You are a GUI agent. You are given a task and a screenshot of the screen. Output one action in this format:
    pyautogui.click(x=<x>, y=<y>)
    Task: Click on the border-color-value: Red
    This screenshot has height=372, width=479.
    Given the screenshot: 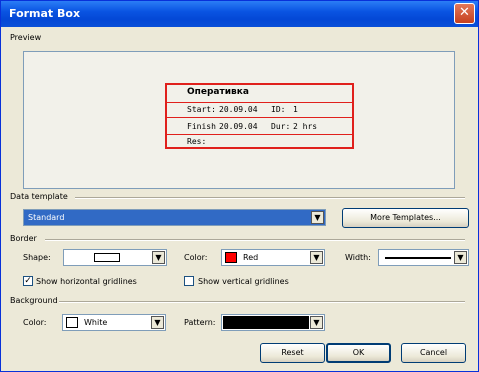 What is the action you would take?
    pyautogui.click(x=251, y=257)
    